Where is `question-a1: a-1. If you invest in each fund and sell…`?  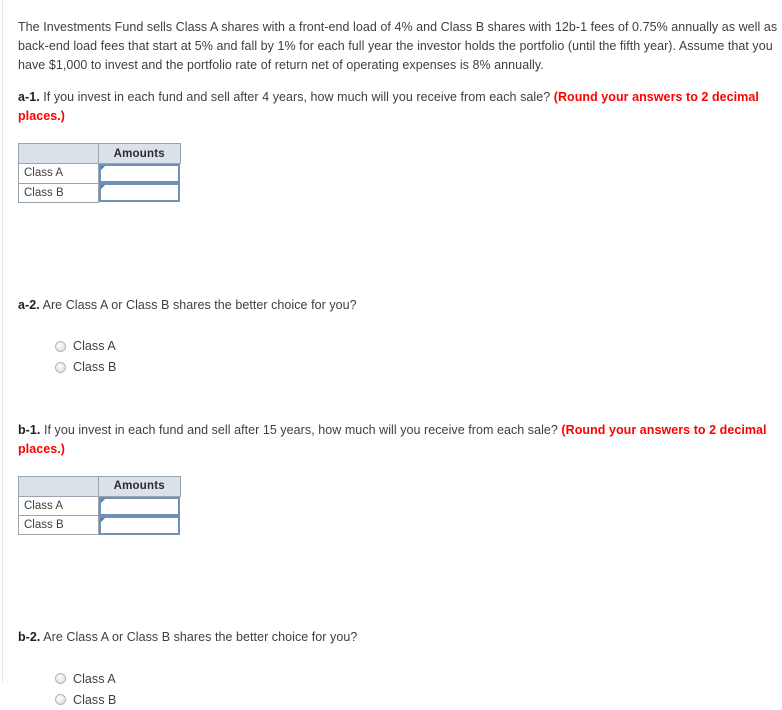 question-a1: a-1. If you invest in each fund and sell… is located at coordinates (398, 107).